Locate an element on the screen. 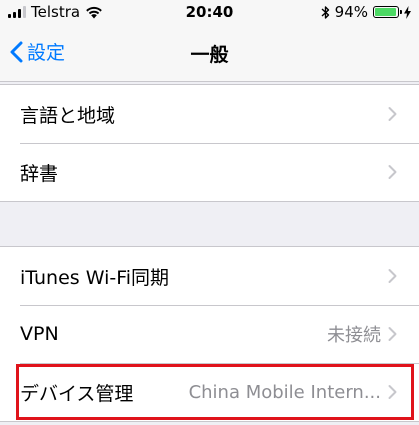 The width and height of the screenshot is (419, 425). row-itunes-wifi-sync: iTunes Wi-Fi同期 is located at coordinates (209, 276).